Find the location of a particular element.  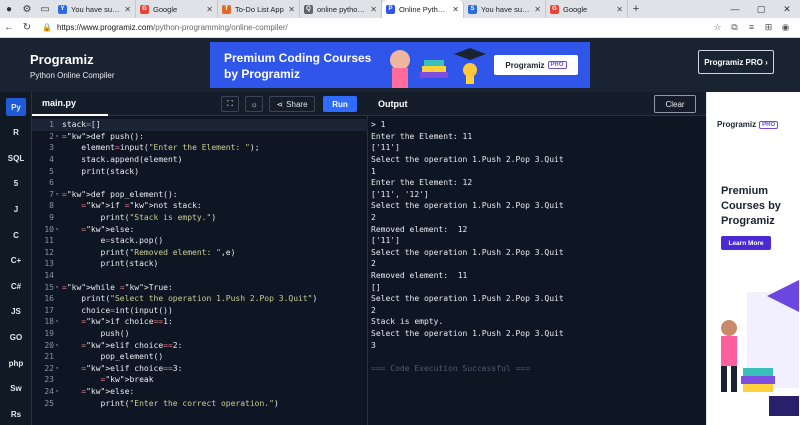

javascript-icon: JS is located at coordinates (16, 312).